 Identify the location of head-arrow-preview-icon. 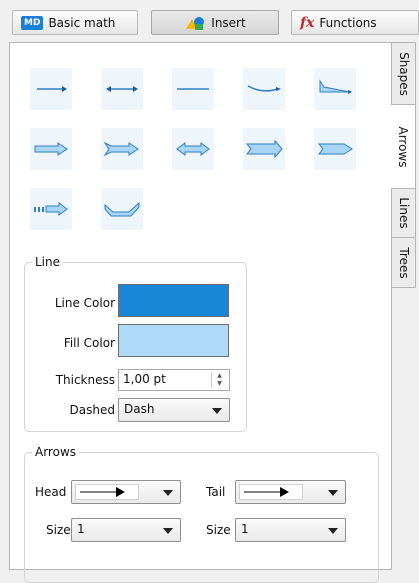
(107, 492).